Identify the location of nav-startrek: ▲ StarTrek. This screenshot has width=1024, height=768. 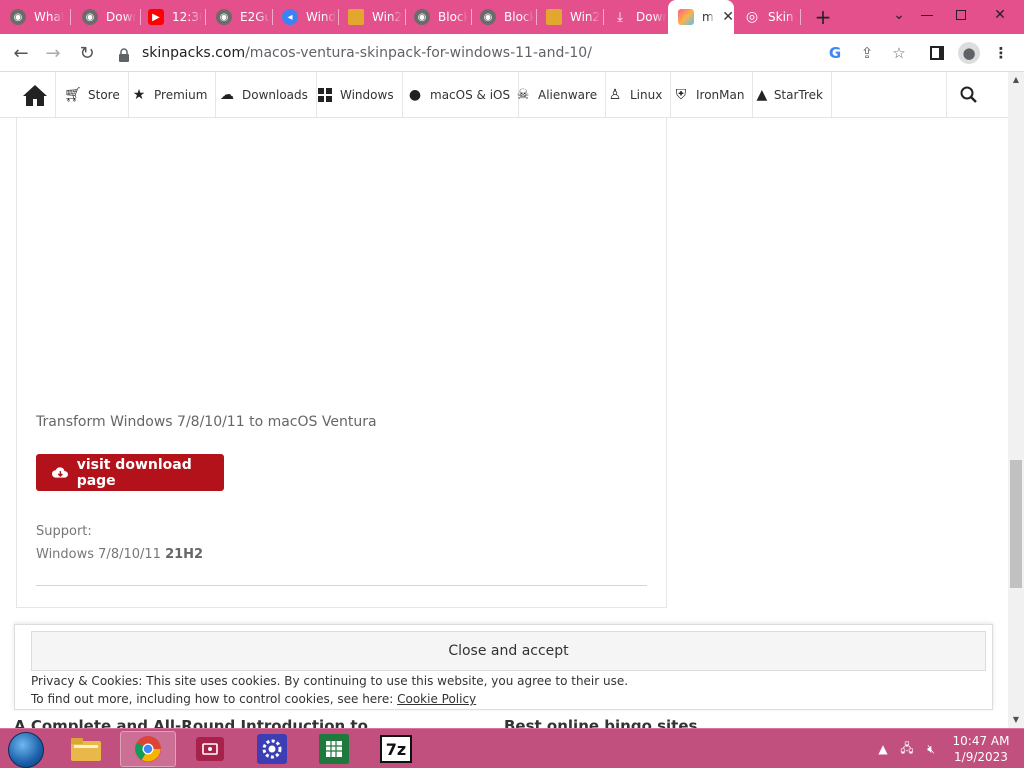
(790, 95).